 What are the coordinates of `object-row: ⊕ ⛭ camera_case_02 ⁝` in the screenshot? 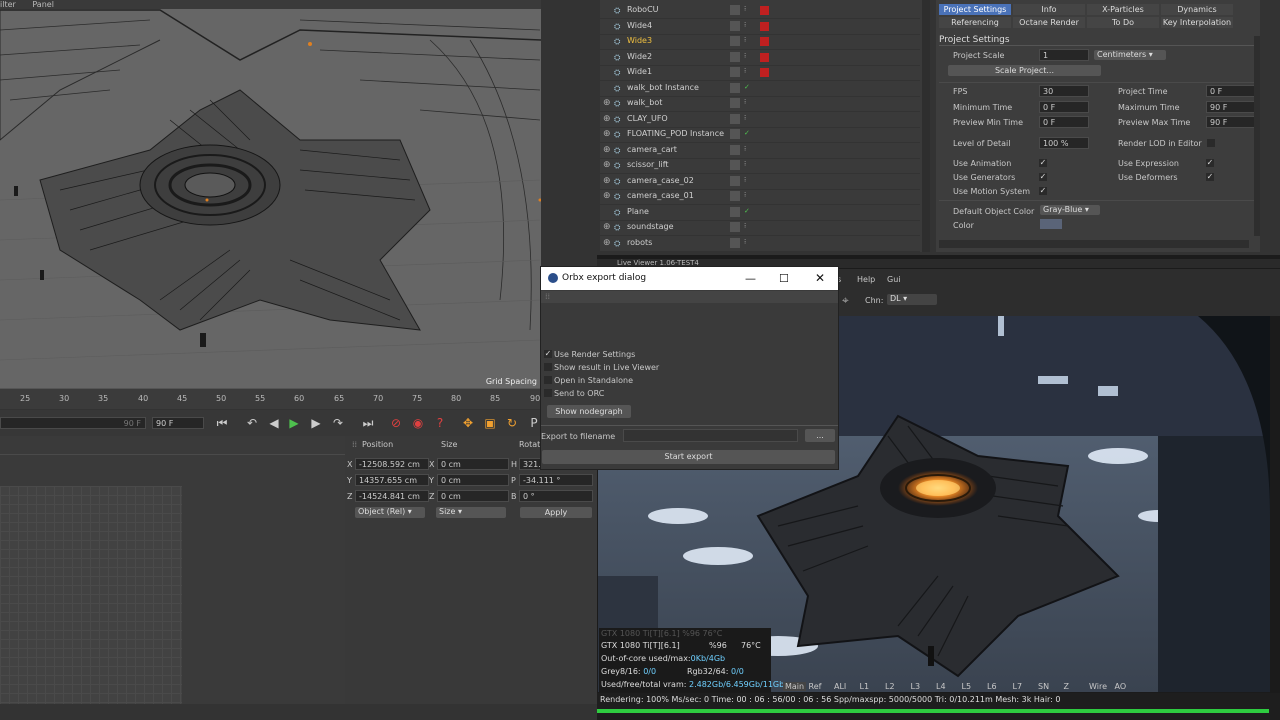 It's located at (760, 182).